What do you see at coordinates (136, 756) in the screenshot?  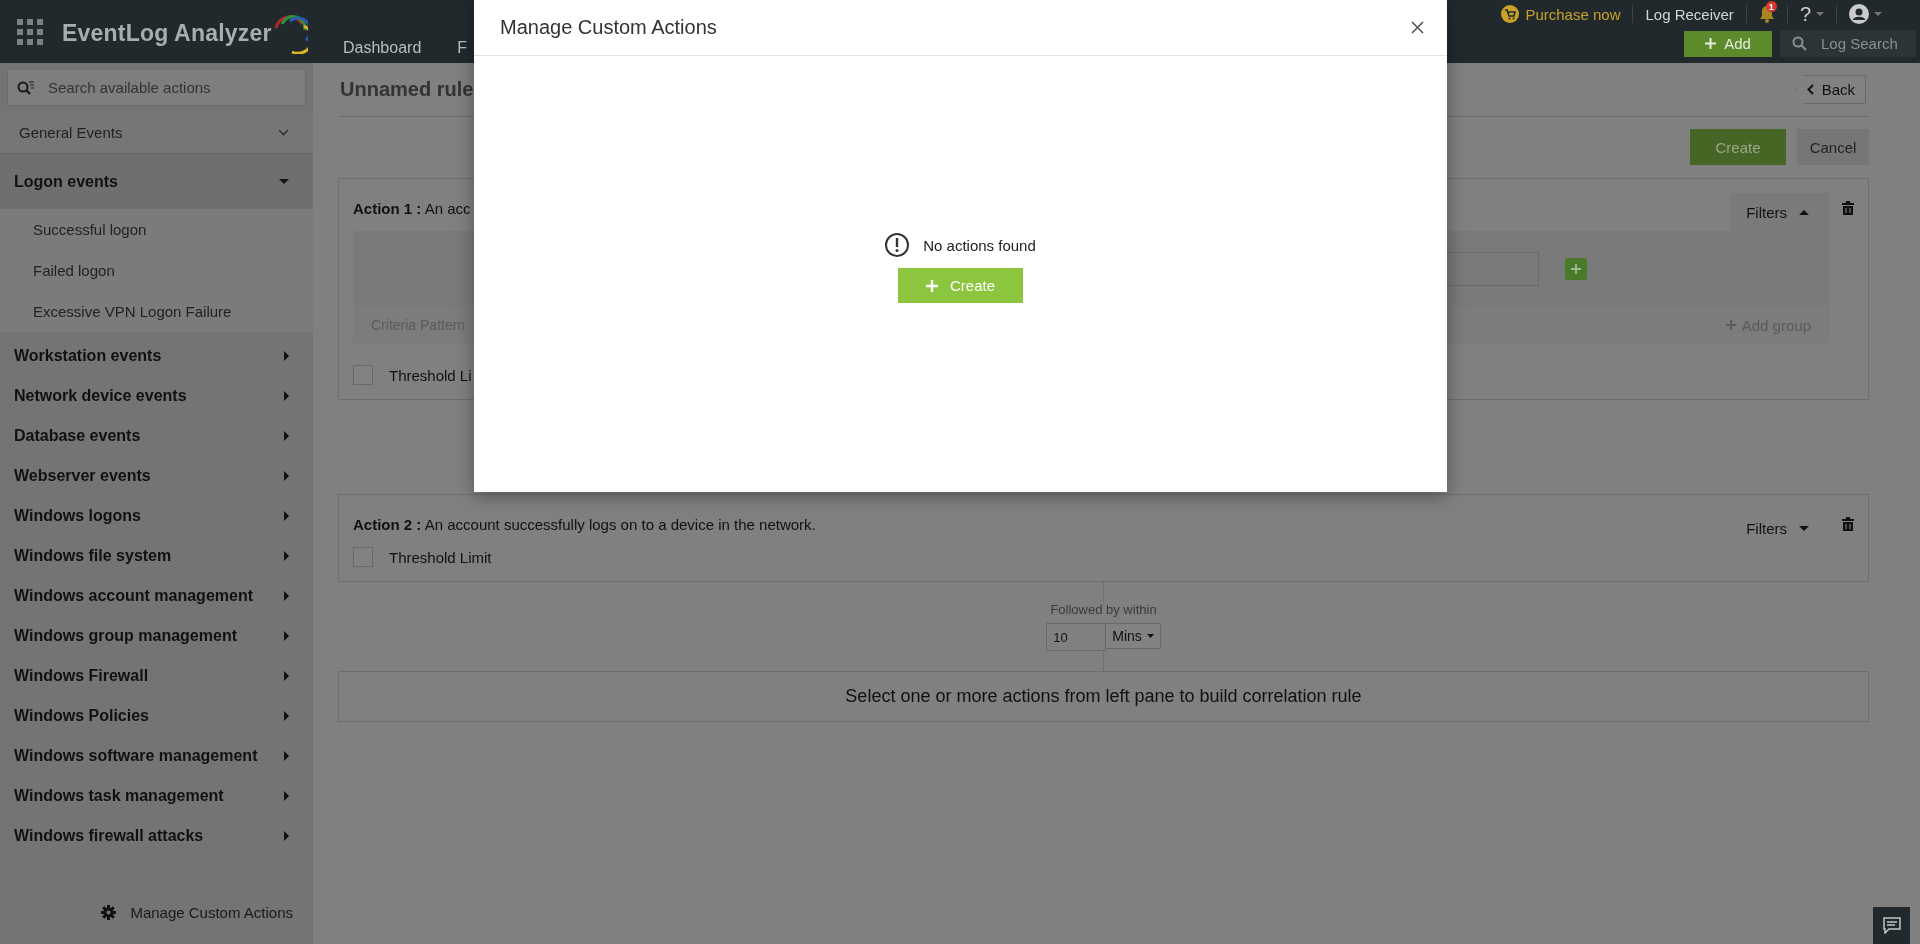 I see `category-label: Windows software management` at bounding box center [136, 756].